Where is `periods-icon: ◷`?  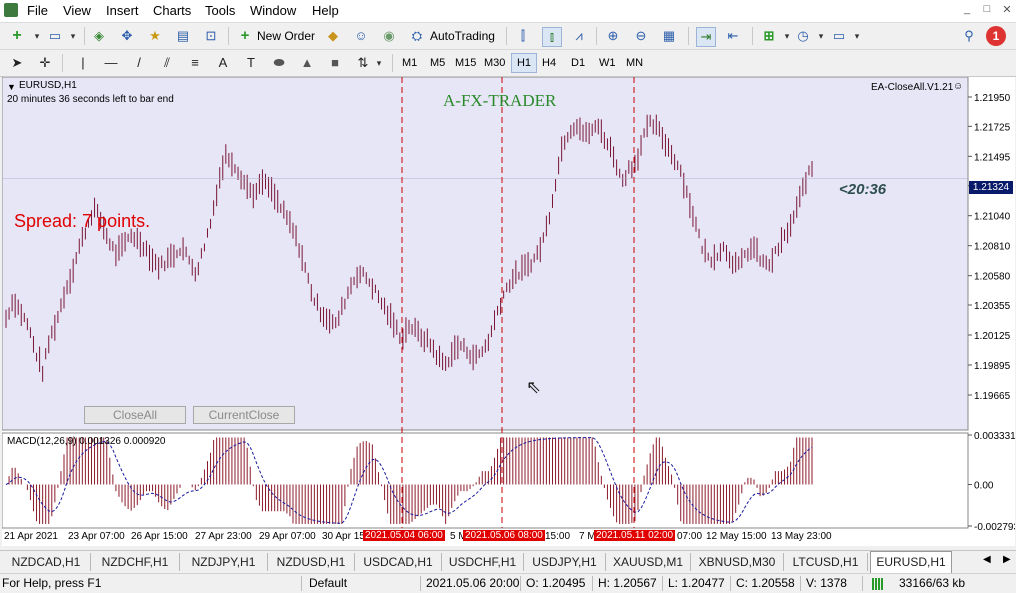
periods-icon: ◷ is located at coordinates (803, 36).